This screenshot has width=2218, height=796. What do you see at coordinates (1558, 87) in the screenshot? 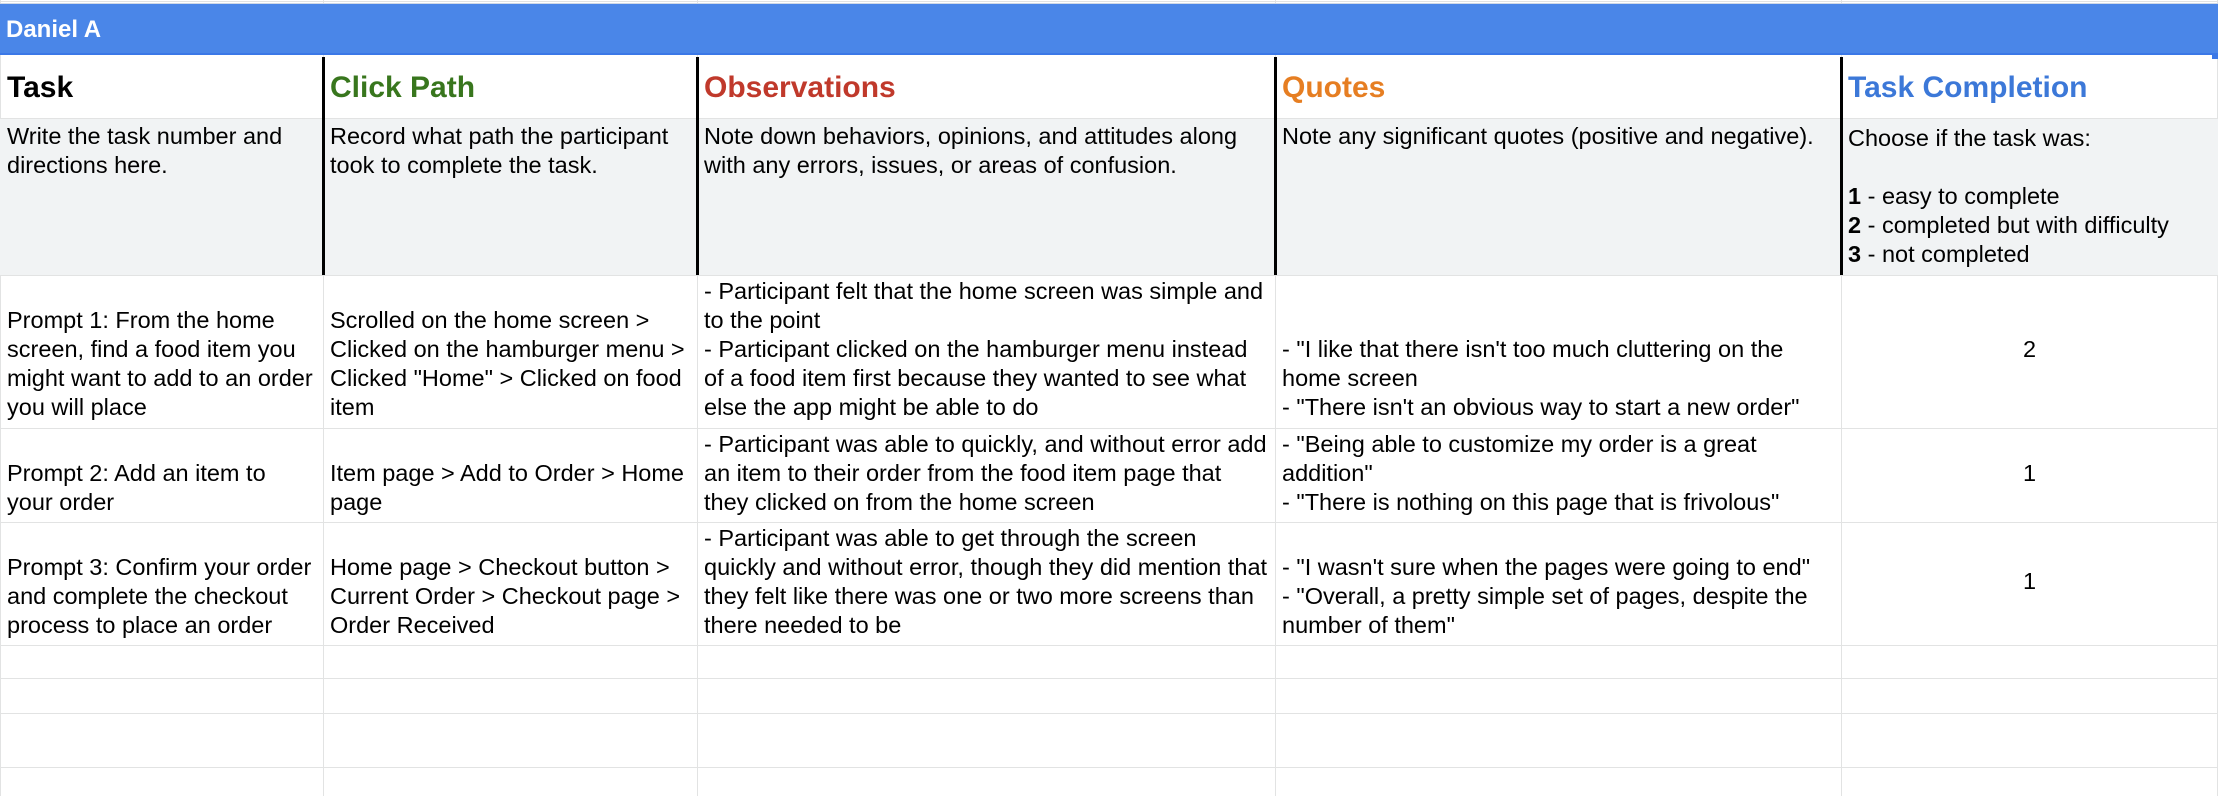
I see `header-quotes: Quotes` at bounding box center [1558, 87].